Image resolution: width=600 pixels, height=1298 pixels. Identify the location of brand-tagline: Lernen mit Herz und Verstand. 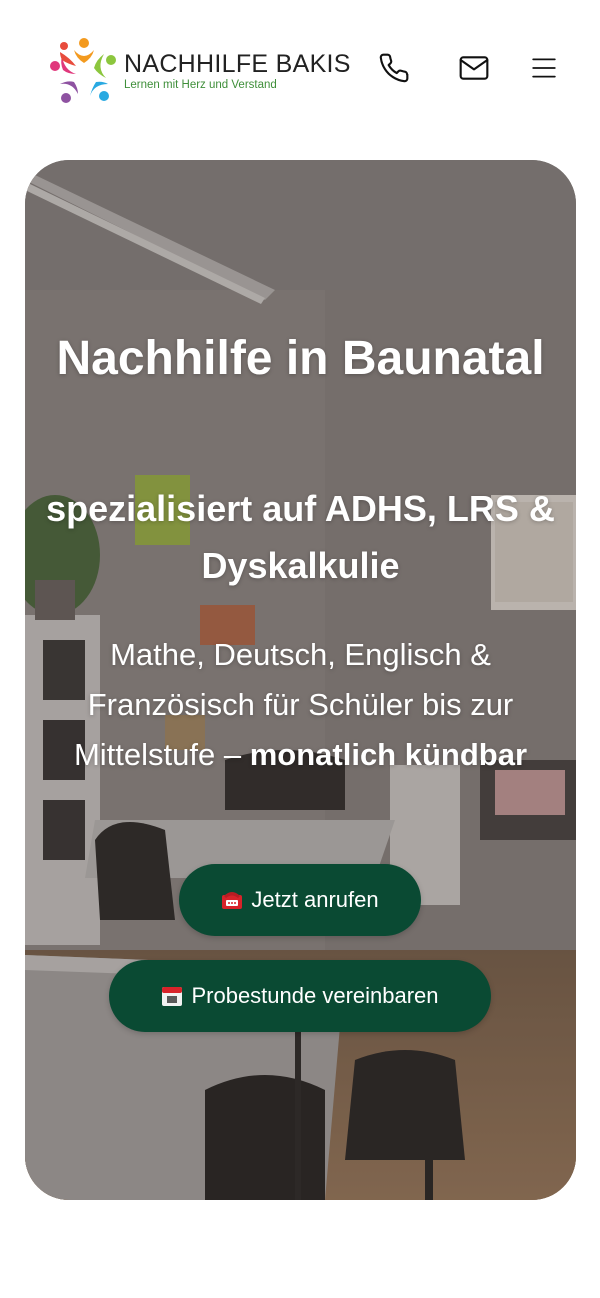
(200, 85).